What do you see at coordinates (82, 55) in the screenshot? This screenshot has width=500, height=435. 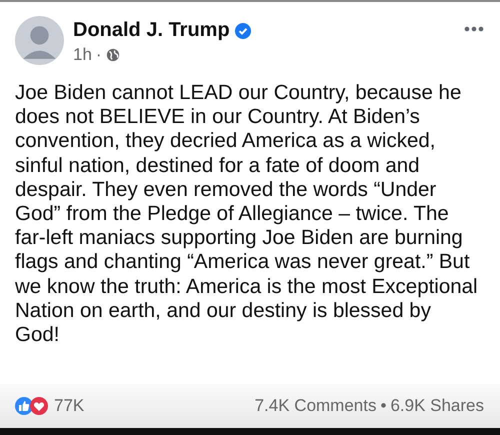 I see `post-time: 1h` at bounding box center [82, 55].